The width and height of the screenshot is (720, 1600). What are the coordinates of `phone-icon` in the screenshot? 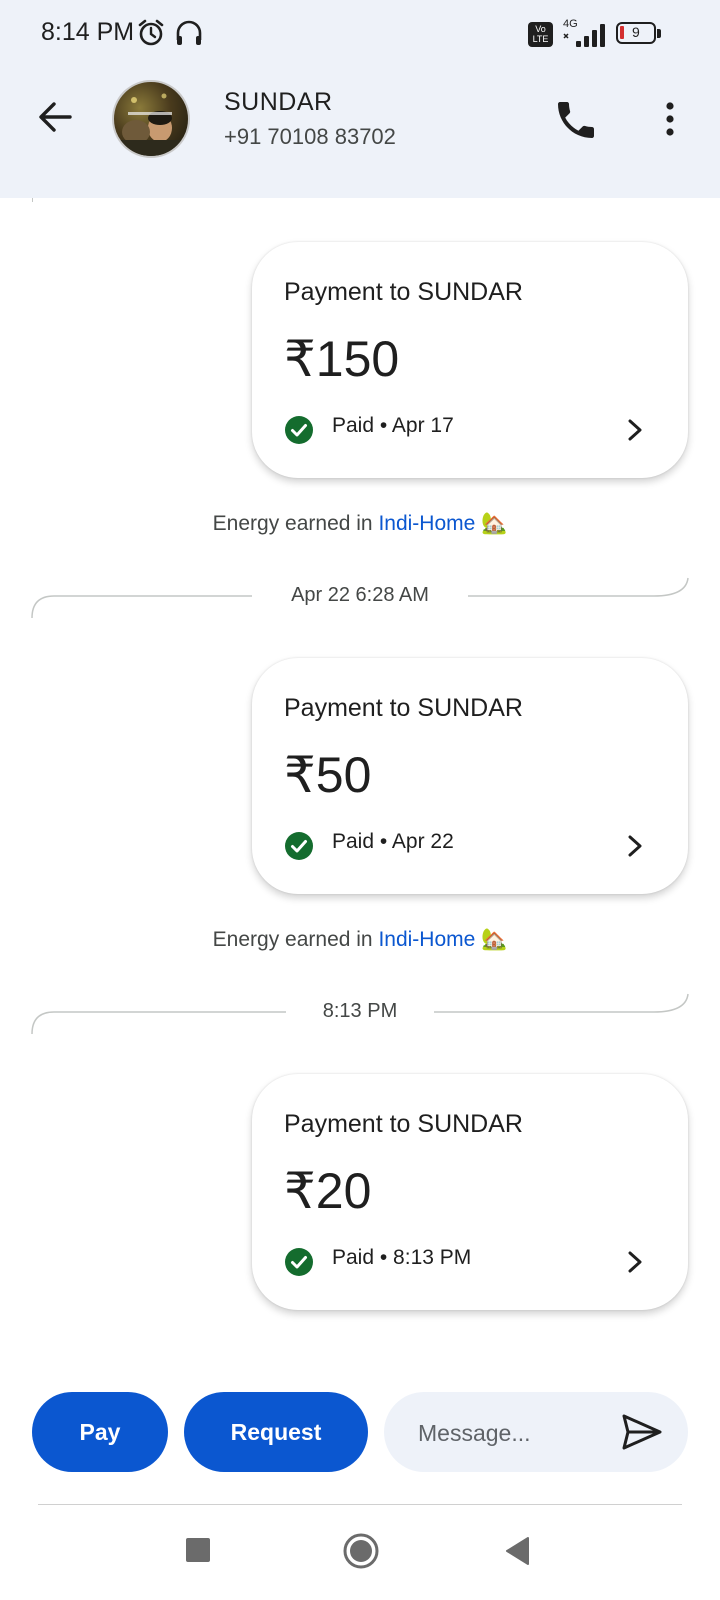 It's located at (576, 120).